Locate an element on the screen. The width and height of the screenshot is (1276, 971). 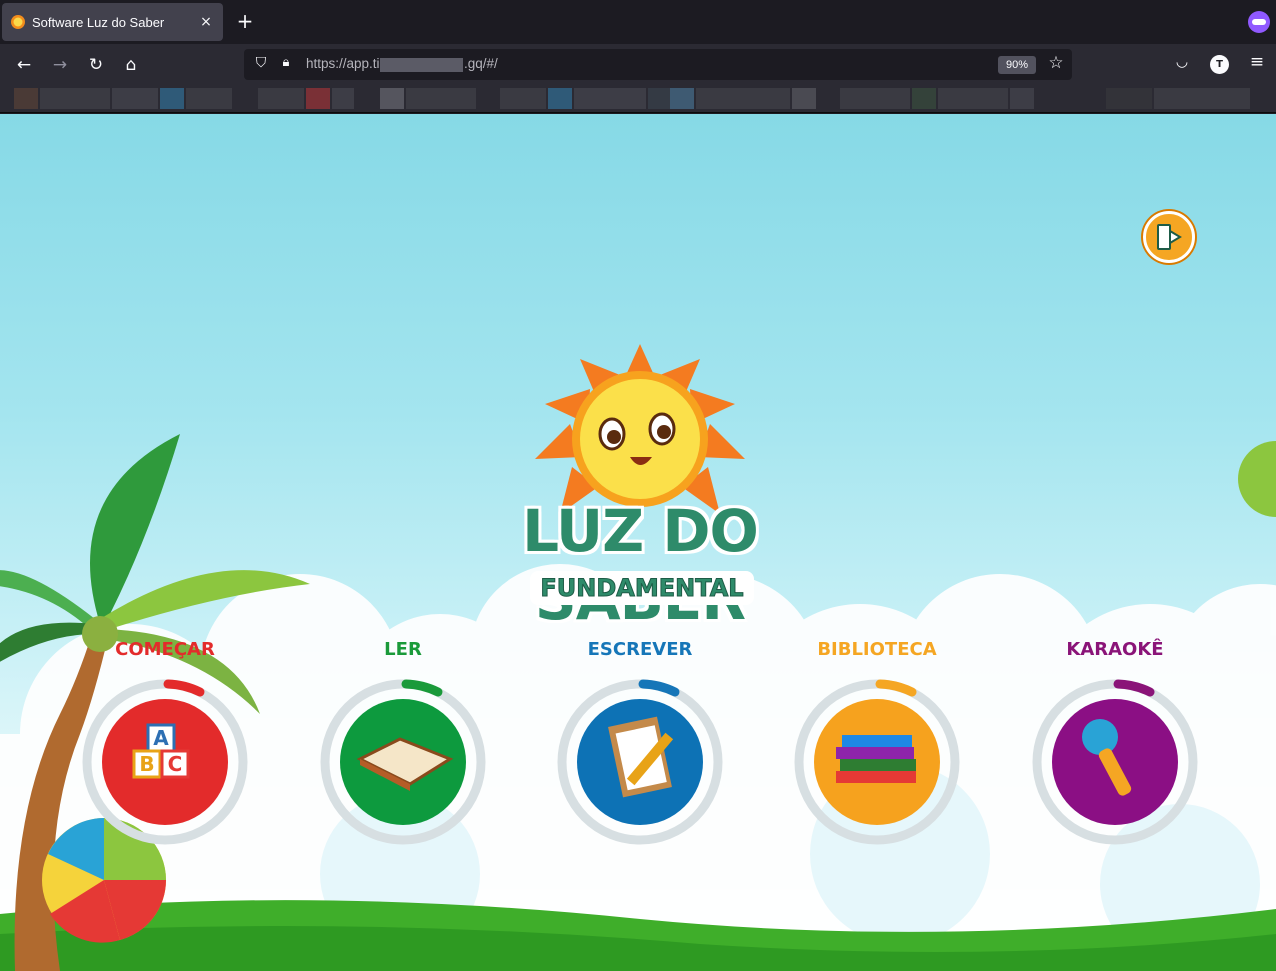
menu-button-escrever is located at coordinates (640, 762).